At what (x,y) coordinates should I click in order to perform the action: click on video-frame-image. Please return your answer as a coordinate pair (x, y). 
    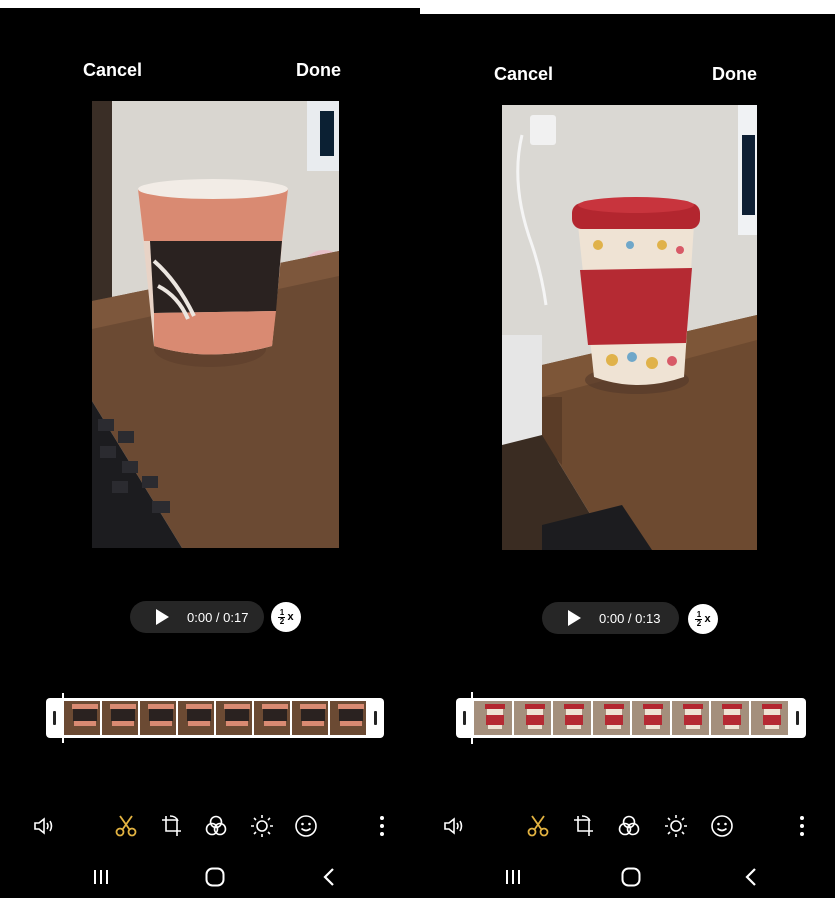
    Looking at the image, I should click on (215, 324).